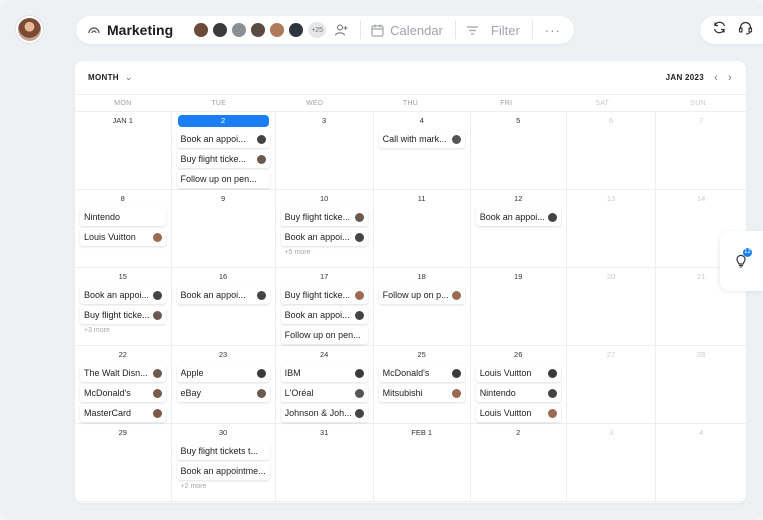 The height and width of the screenshot is (520, 763). Describe the element at coordinates (493, 30) in the screenshot. I see `filter-button: Filter` at that location.